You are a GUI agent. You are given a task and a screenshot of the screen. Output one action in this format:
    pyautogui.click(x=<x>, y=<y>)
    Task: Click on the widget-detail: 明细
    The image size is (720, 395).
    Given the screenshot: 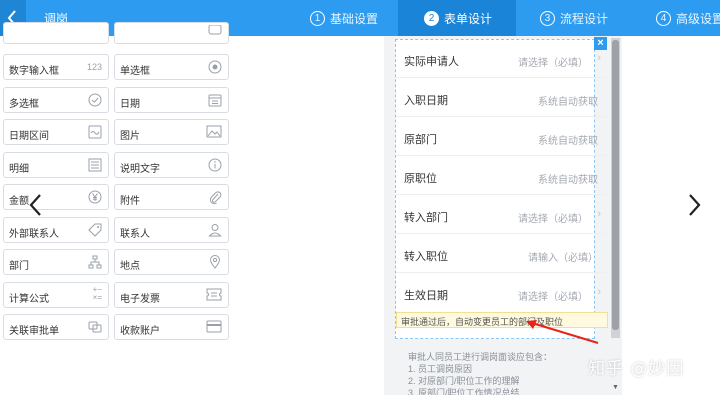 What is the action you would take?
    pyautogui.click(x=56, y=165)
    